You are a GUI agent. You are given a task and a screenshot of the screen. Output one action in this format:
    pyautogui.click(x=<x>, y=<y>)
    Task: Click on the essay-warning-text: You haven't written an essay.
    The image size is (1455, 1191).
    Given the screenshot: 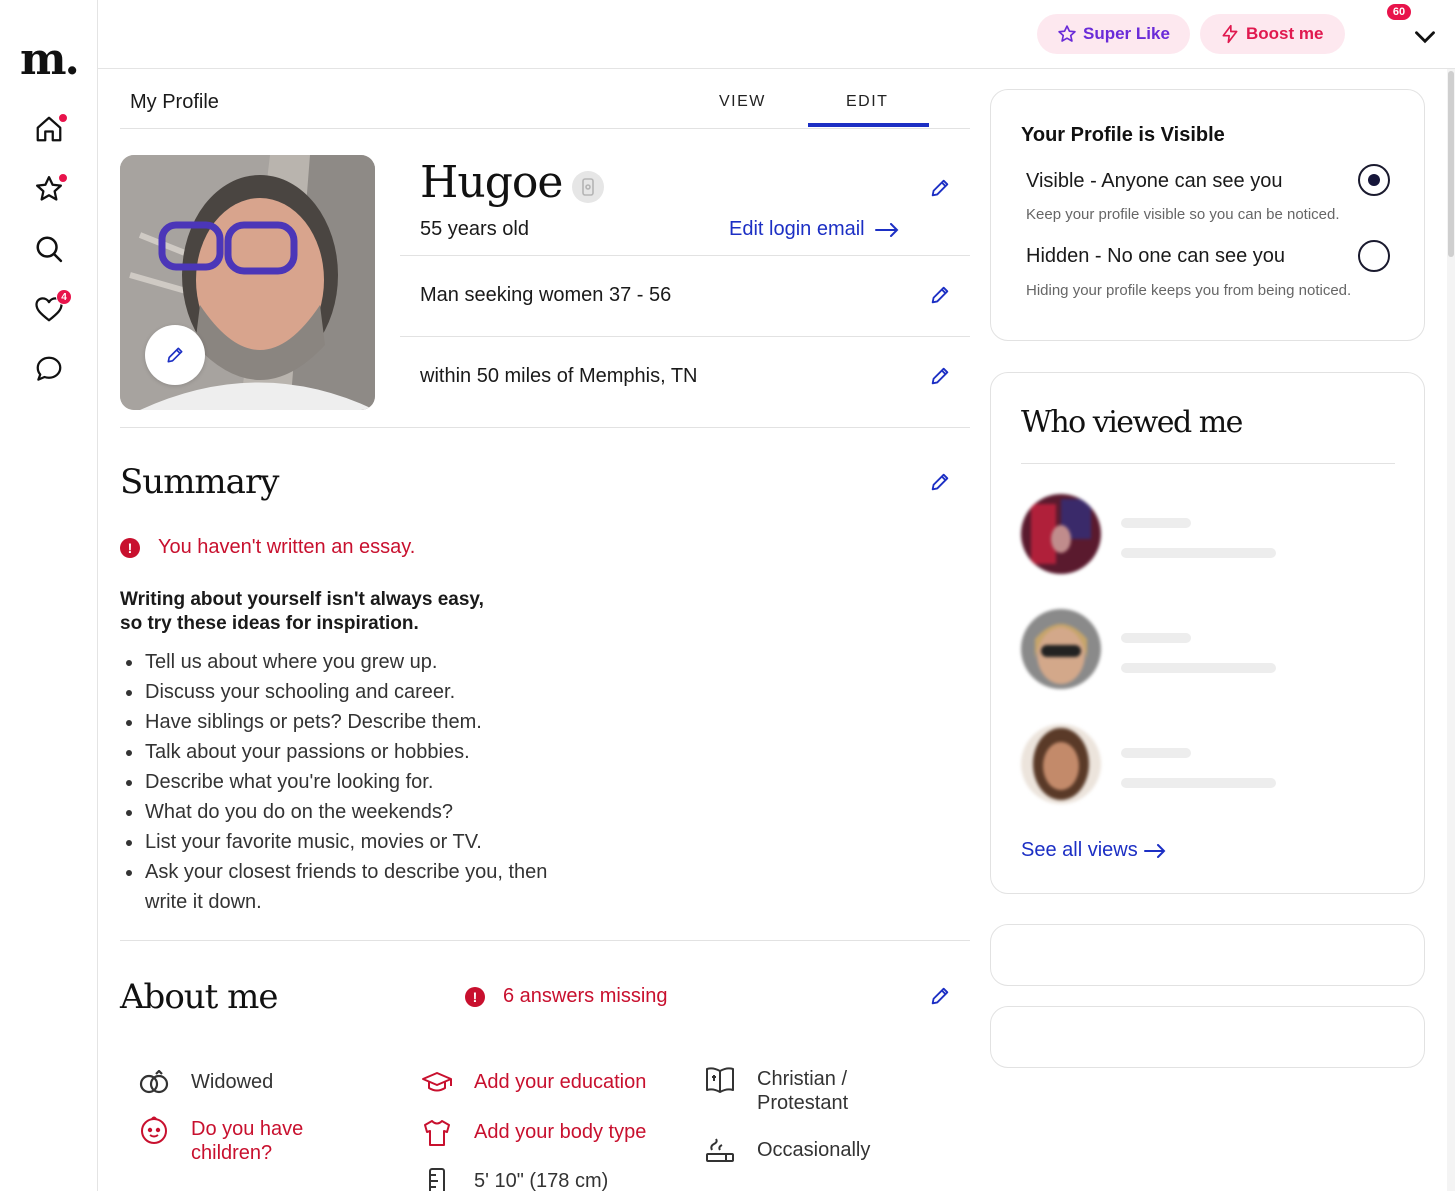 What is the action you would take?
    pyautogui.click(x=287, y=547)
    